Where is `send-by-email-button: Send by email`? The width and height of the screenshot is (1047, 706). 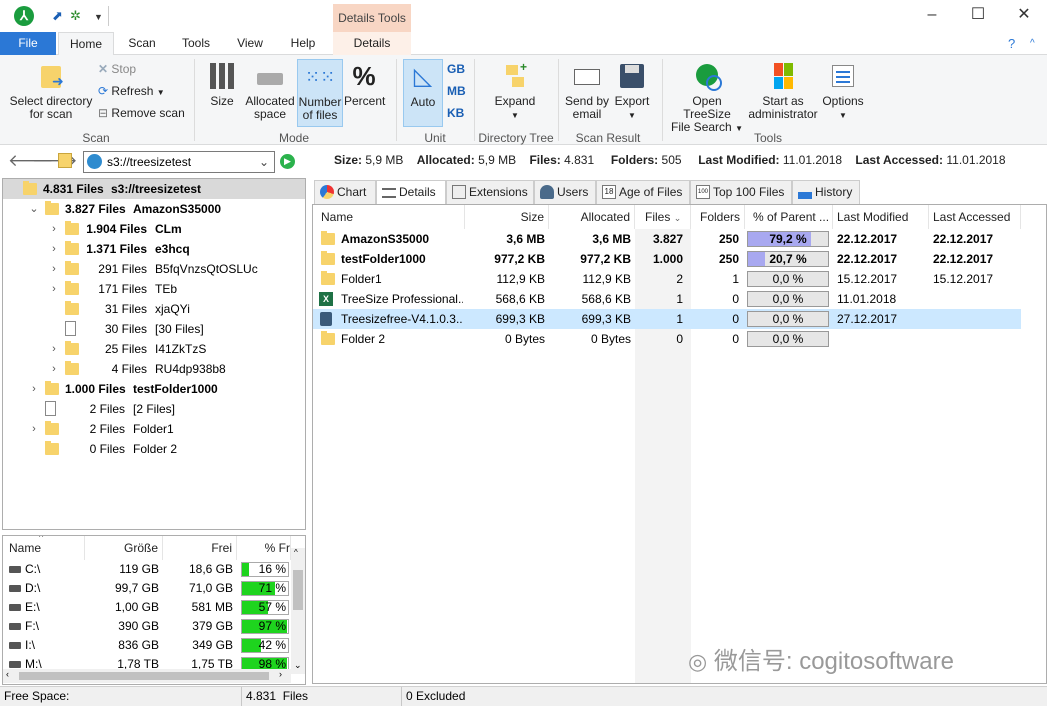 send-by-email-button: Send by email is located at coordinates (587, 91).